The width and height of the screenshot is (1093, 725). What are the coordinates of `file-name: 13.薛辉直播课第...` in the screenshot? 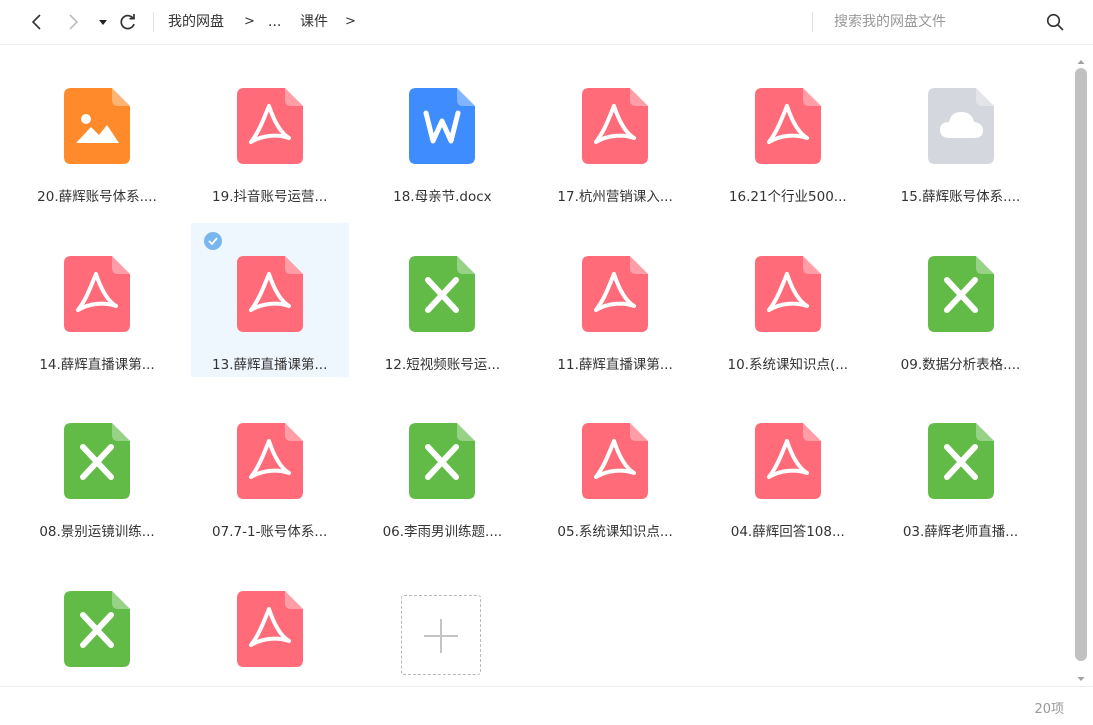 It's located at (270, 364).